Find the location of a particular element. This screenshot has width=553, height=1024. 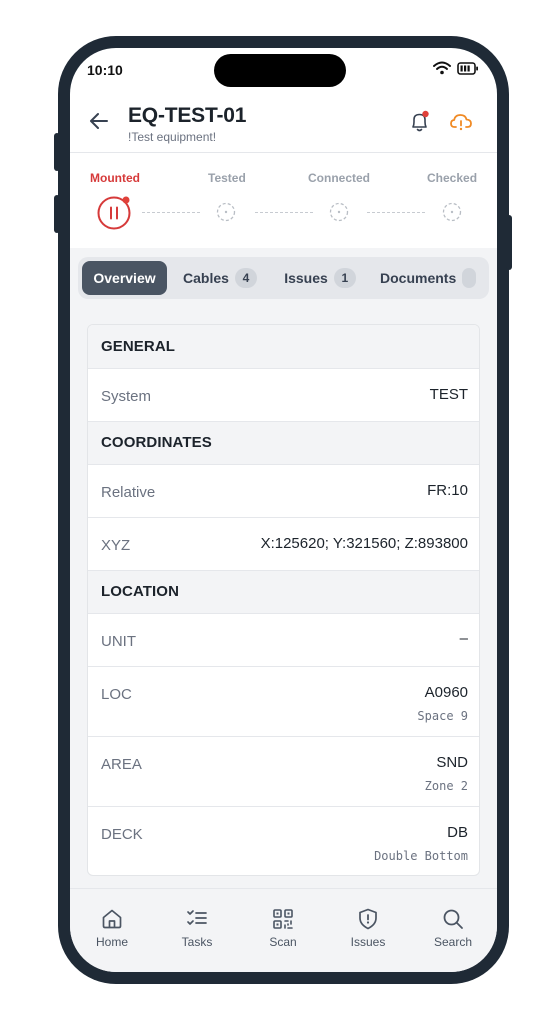

step-label-checked: Checked is located at coordinates (452, 178).